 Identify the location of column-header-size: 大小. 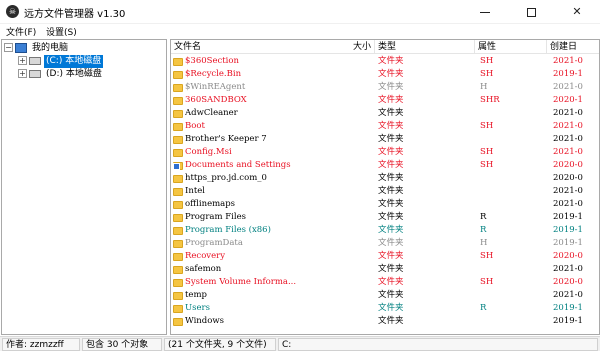
(361, 47).